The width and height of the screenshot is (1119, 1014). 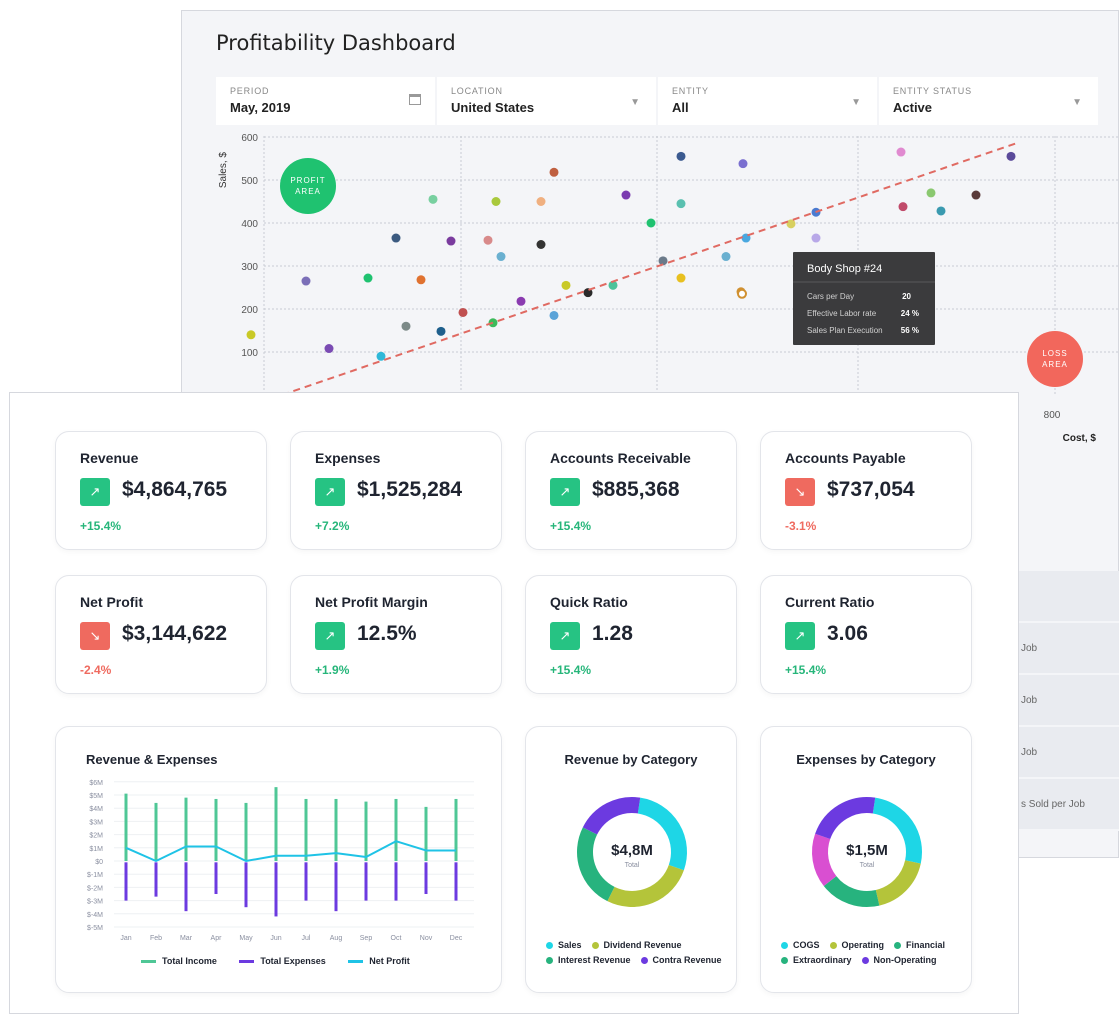 I want to click on tooltip-row-value: 20, so click(x=906, y=296).